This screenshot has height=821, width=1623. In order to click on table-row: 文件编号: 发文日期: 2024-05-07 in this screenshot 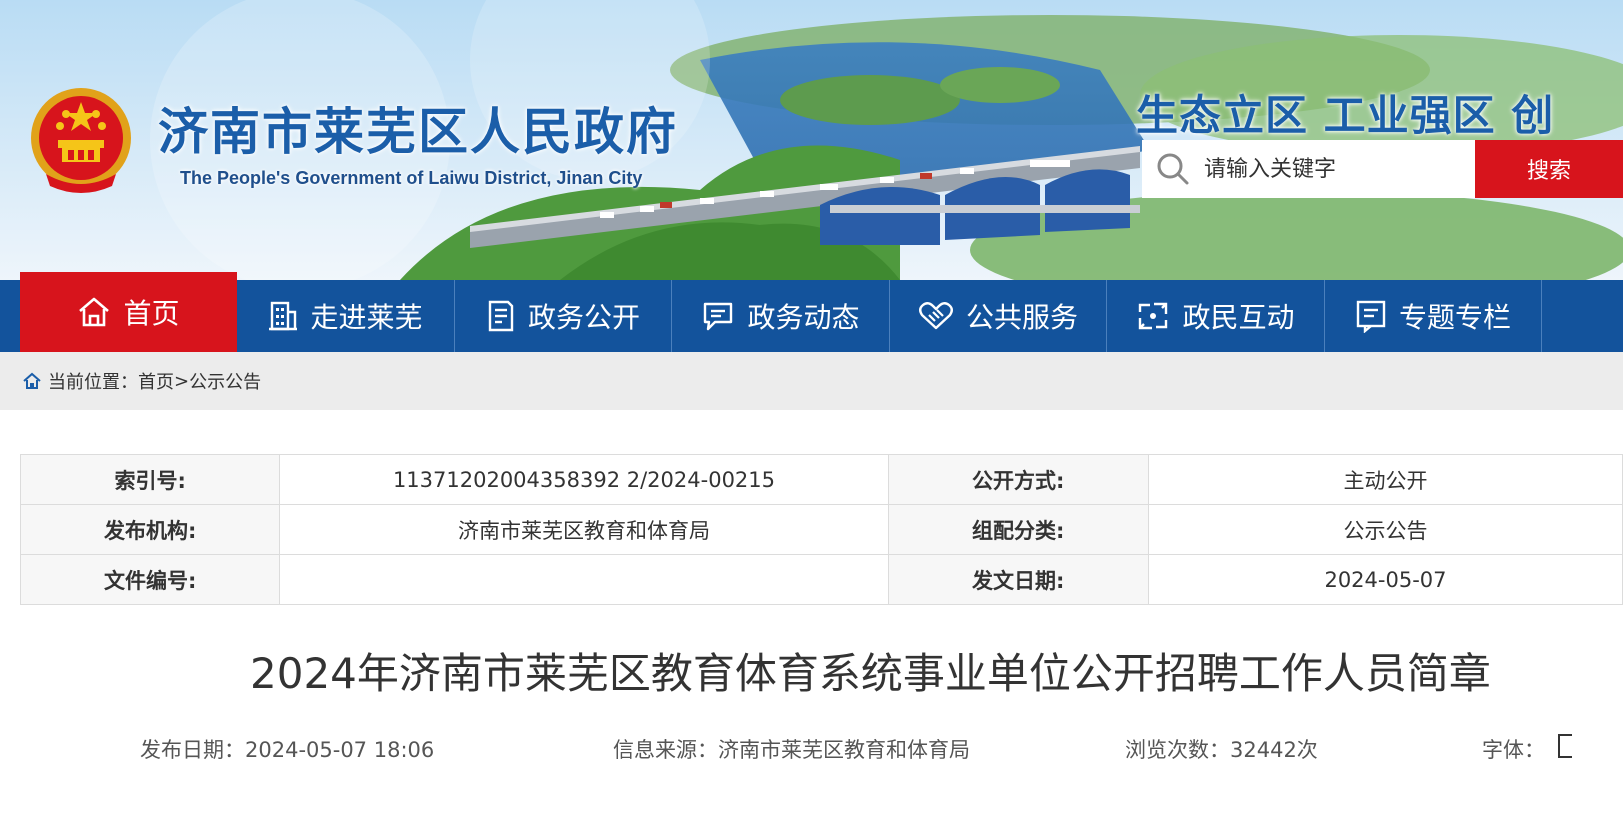, I will do `click(821, 579)`.